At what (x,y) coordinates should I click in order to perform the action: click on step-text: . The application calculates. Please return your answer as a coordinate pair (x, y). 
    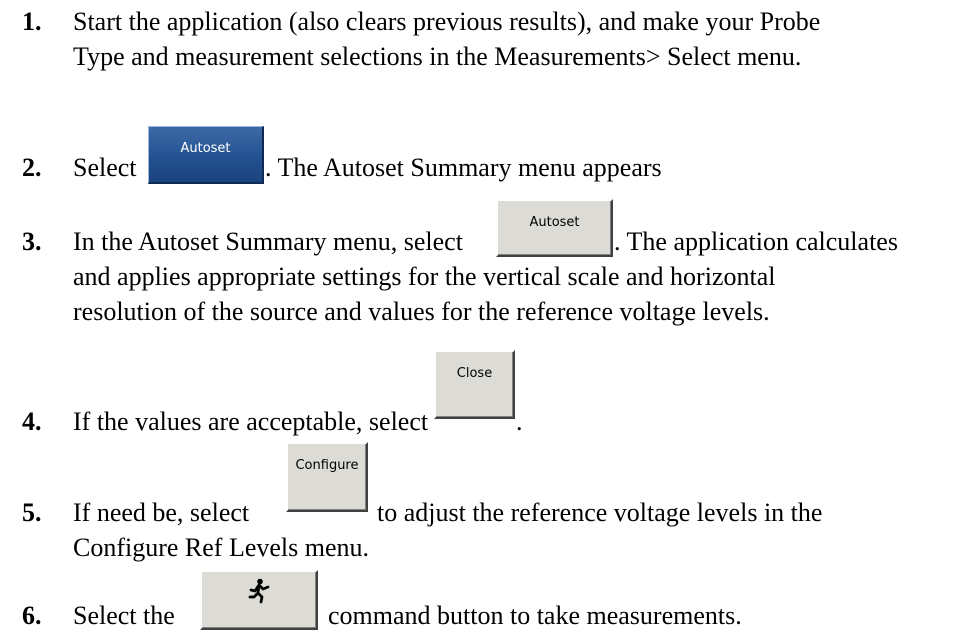
    Looking at the image, I should click on (756, 241).